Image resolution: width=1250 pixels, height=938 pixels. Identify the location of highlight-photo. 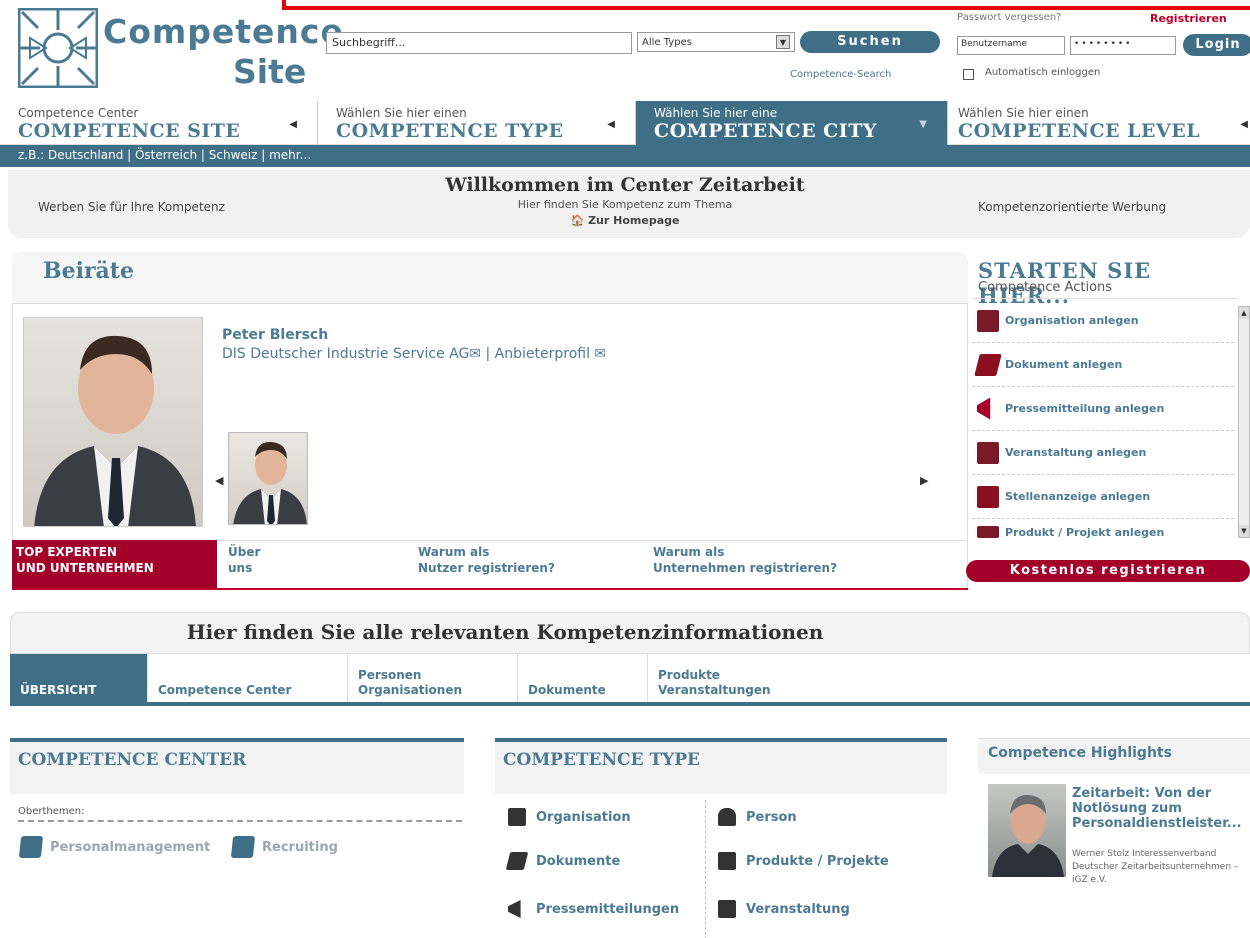
(1027, 830).